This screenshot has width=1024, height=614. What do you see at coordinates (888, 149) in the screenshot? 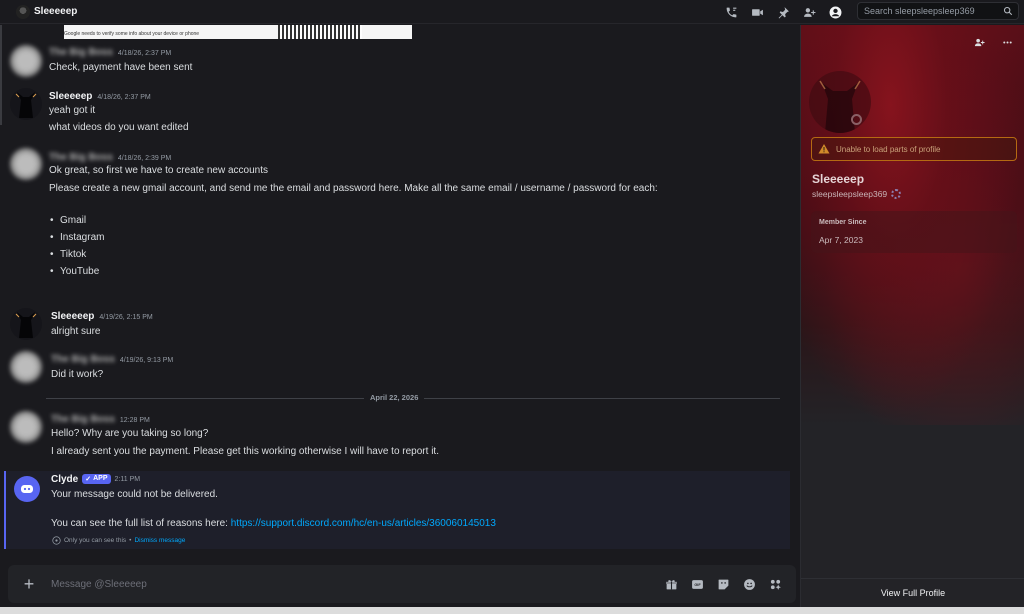
I see `warning-text: Unable to load parts of profile` at bounding box center [888, 149].